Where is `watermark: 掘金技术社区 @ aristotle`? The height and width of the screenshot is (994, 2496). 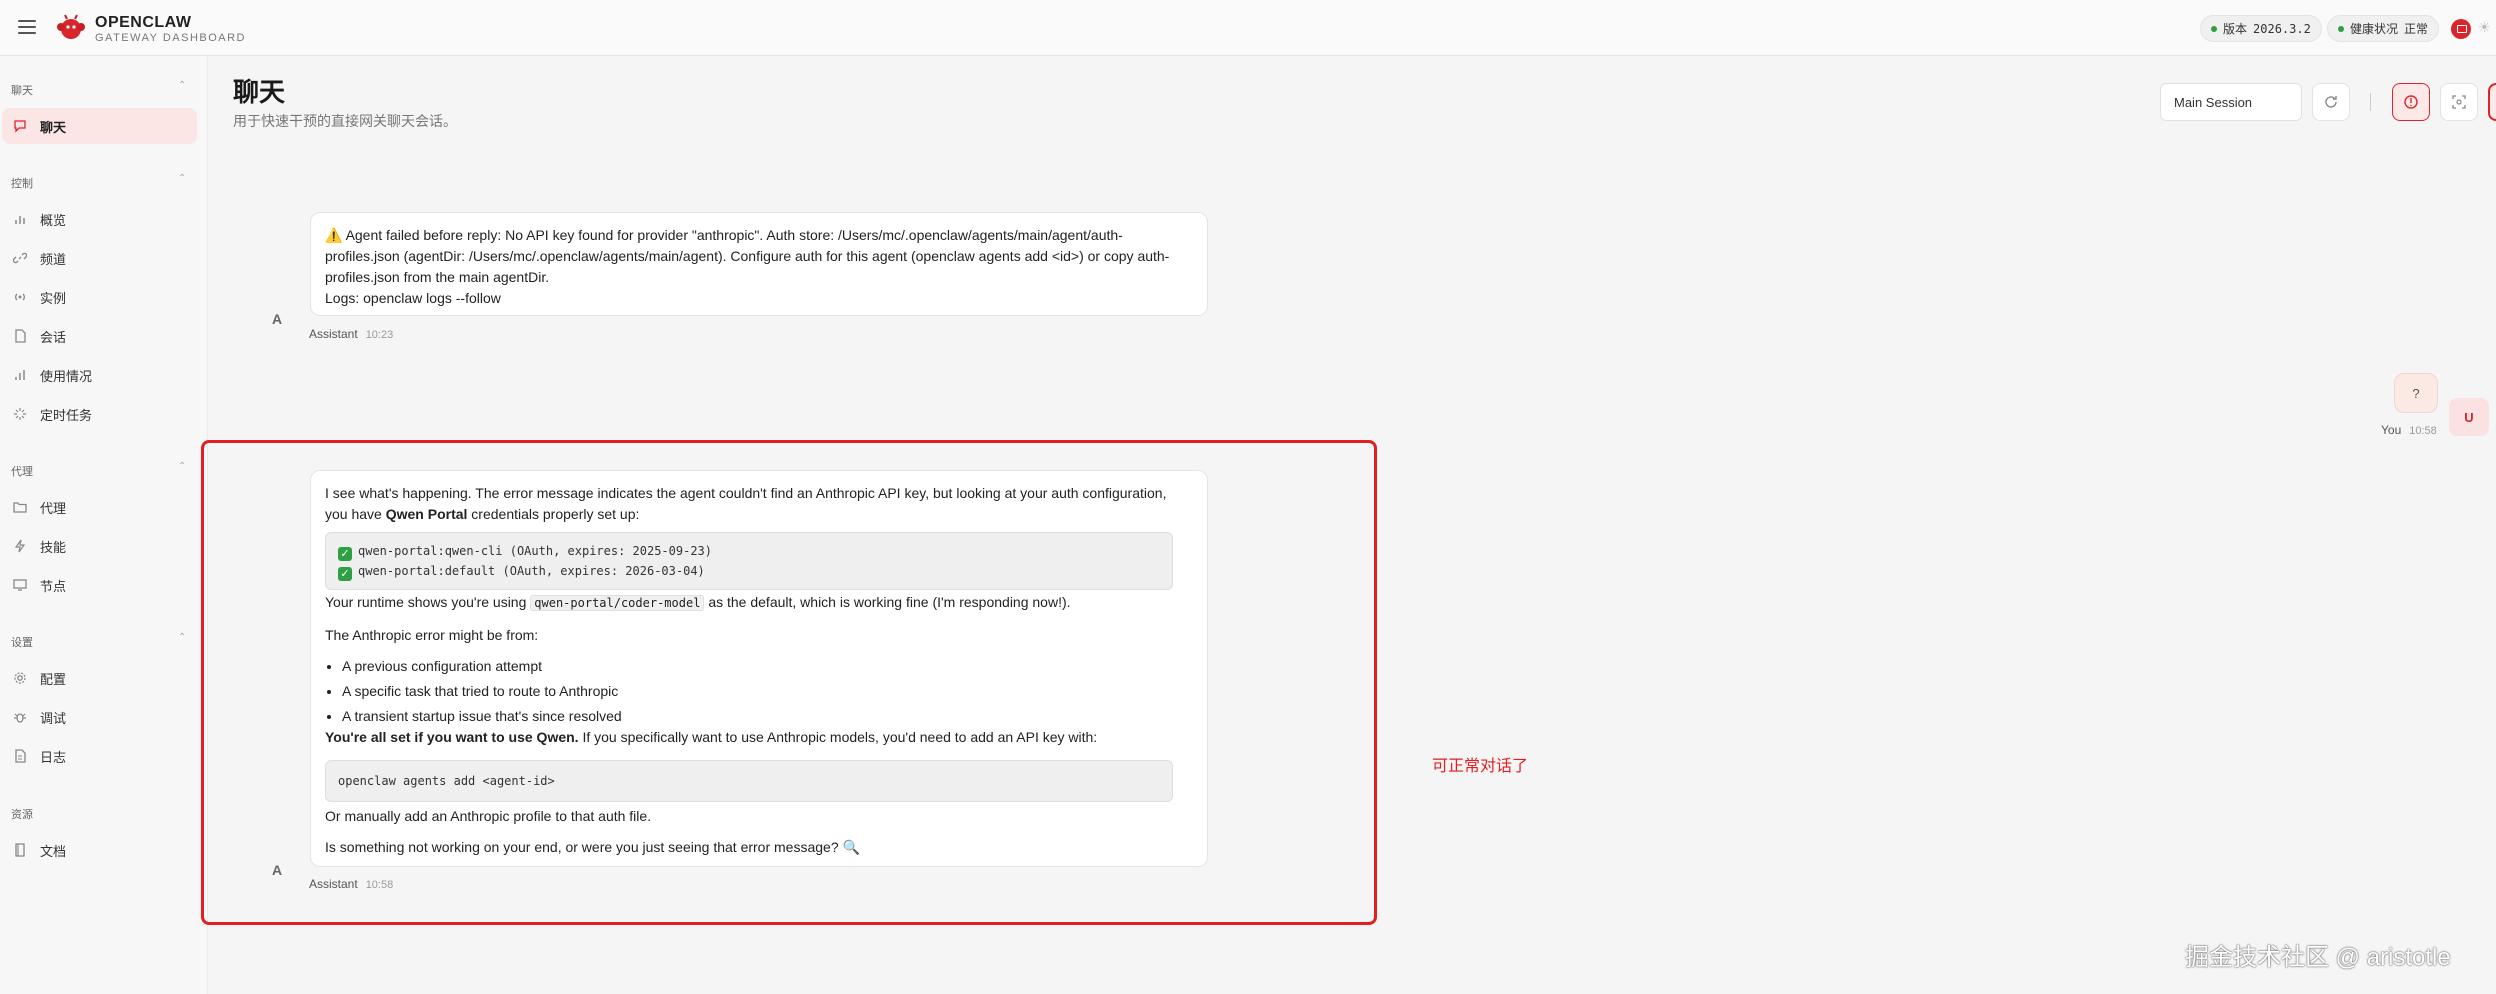
watermark: 掘金技术社区 @ aristotle is located at coordinates (2318, 957).